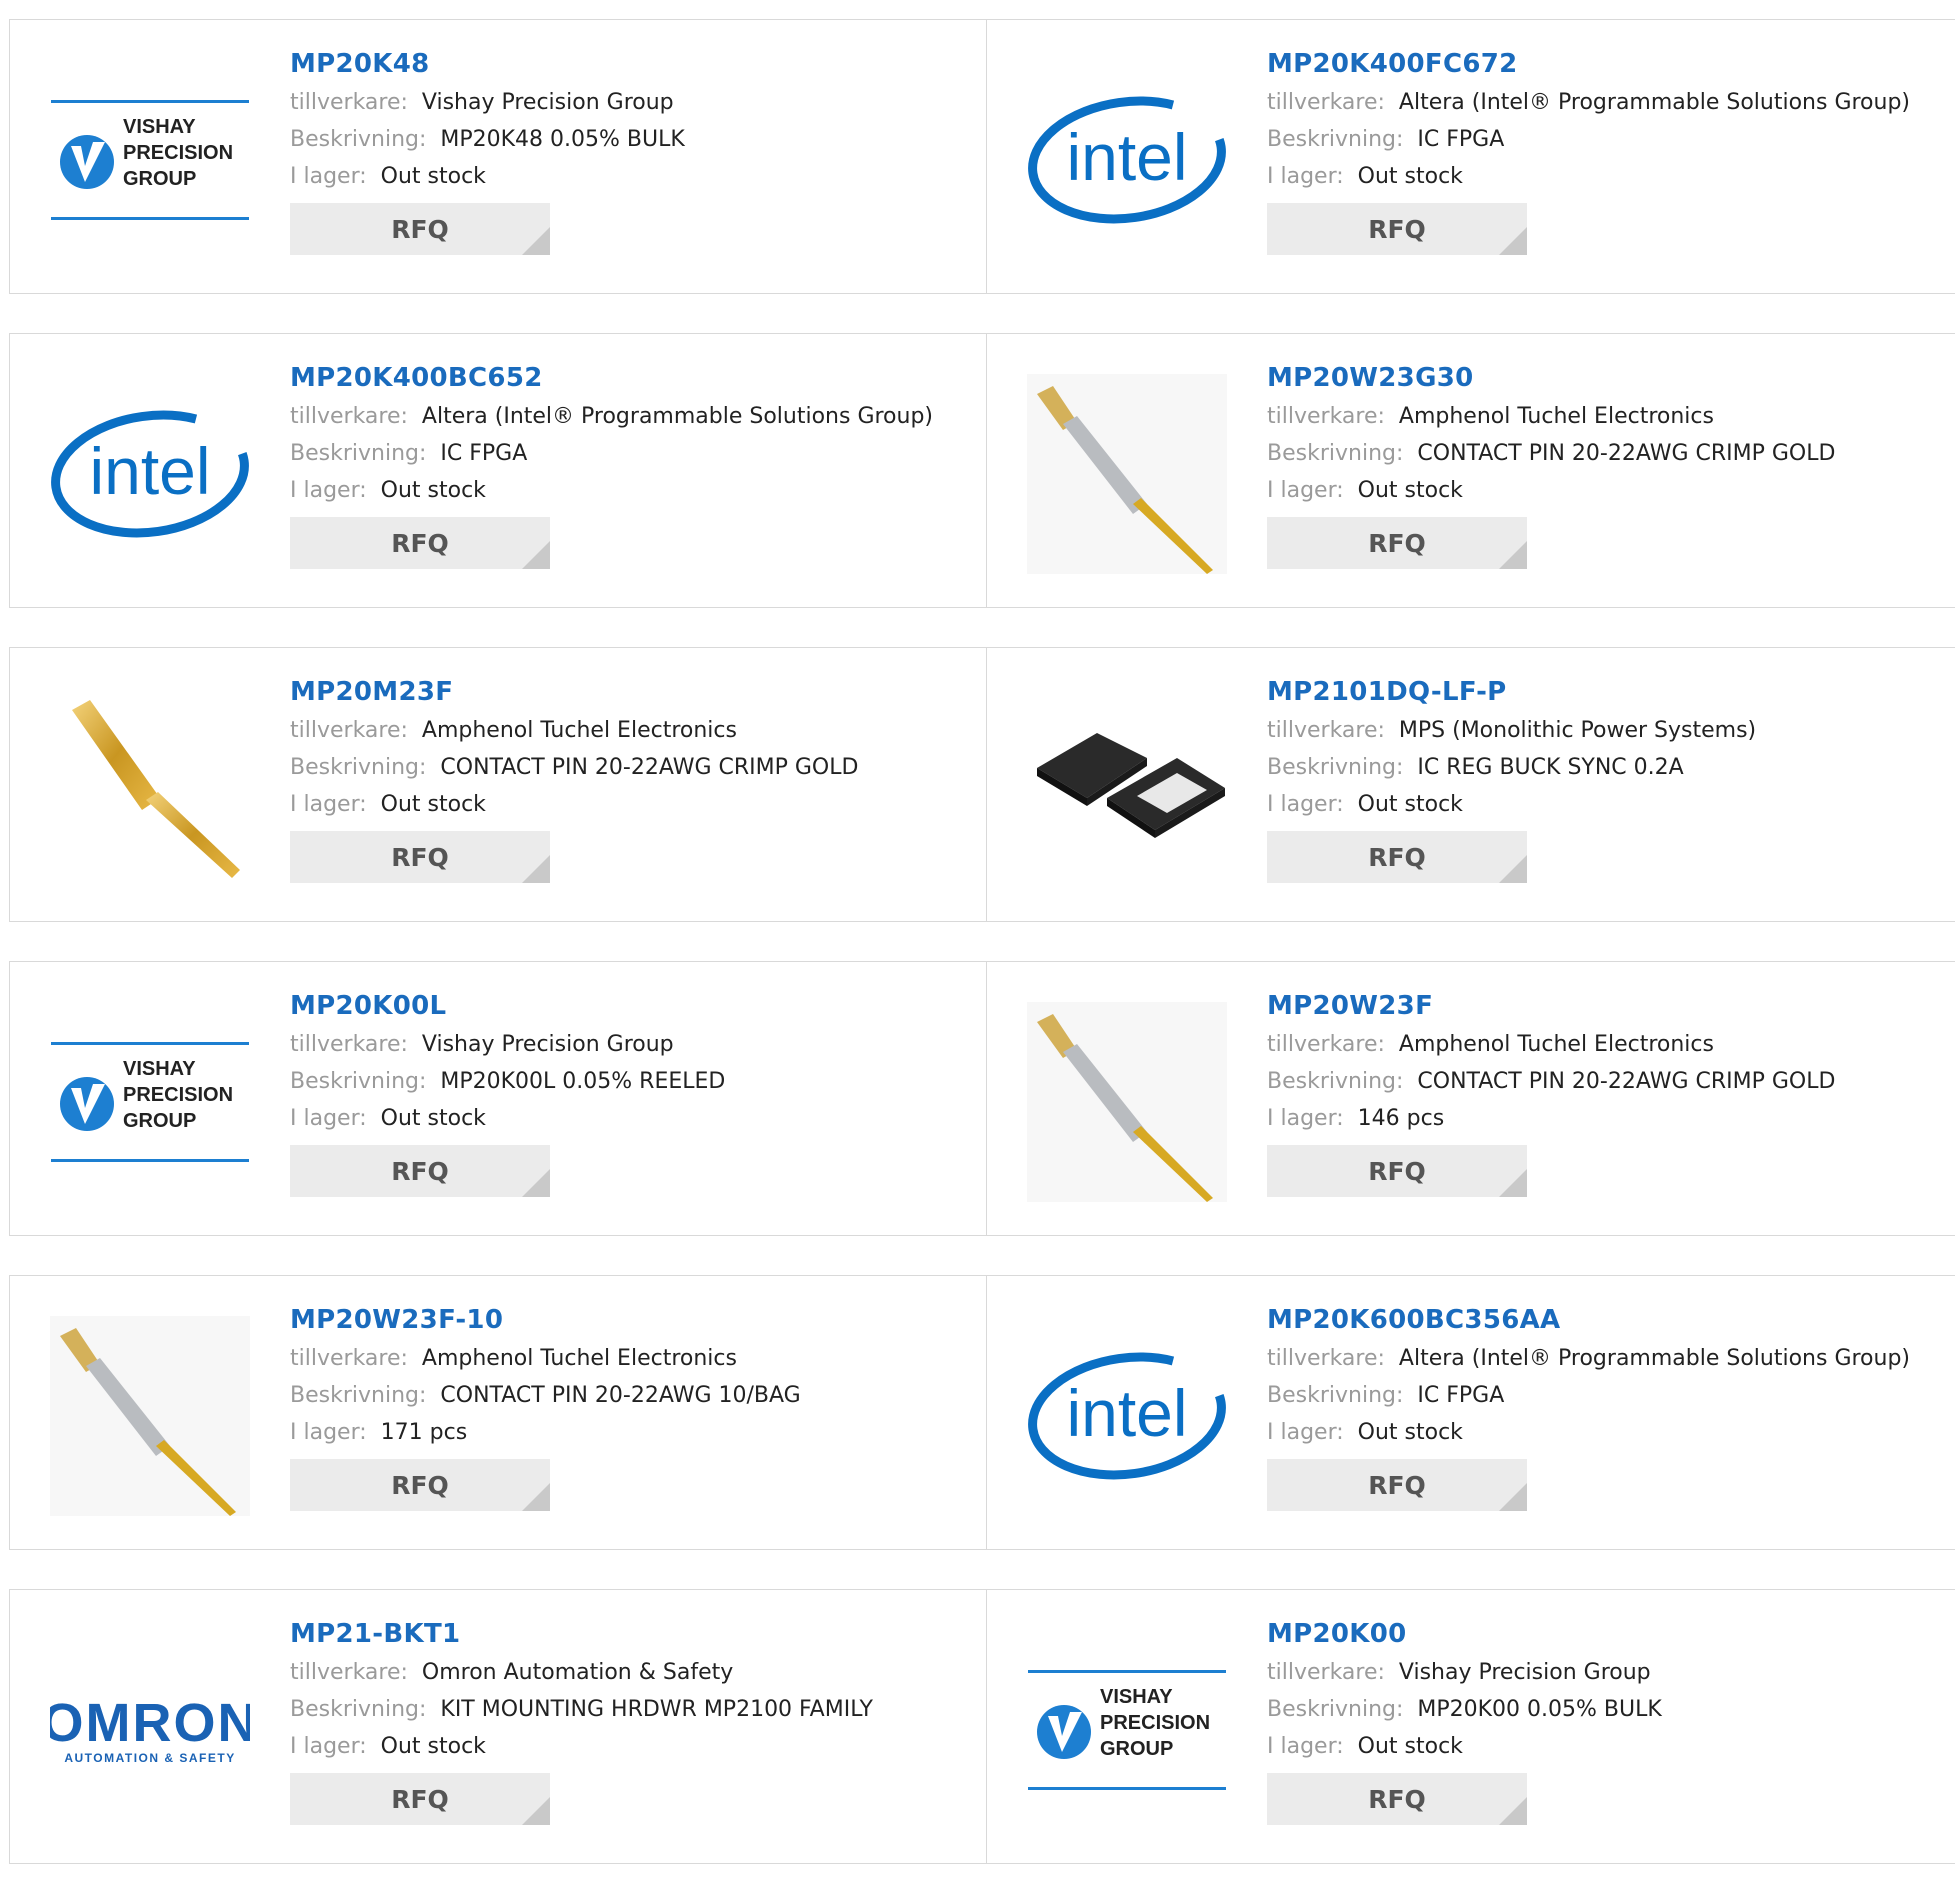 The width and height of the screenshot is (1955, 1903). Describe the element at coordinates (545, 1320) in the screenshot. I see `part-number-link: MP20W23F-10` at that location.